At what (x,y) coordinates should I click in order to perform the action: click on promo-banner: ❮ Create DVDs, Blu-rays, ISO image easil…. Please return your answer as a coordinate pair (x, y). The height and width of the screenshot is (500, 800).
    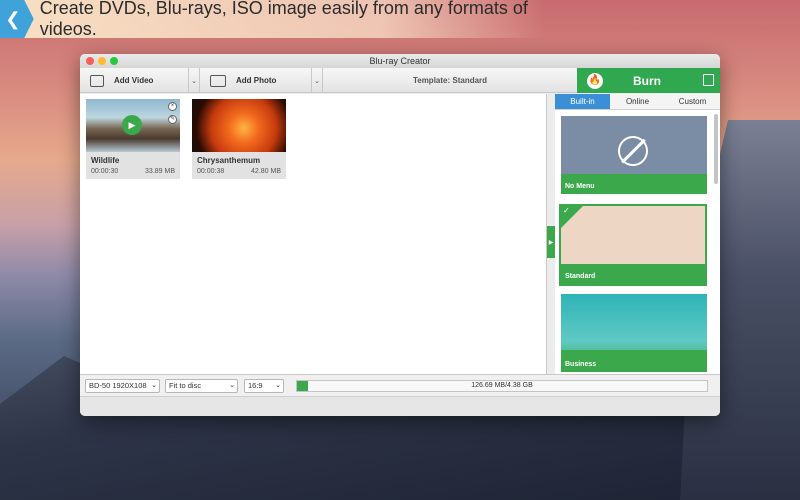
    Looking at the image, I should click on (272, 19).